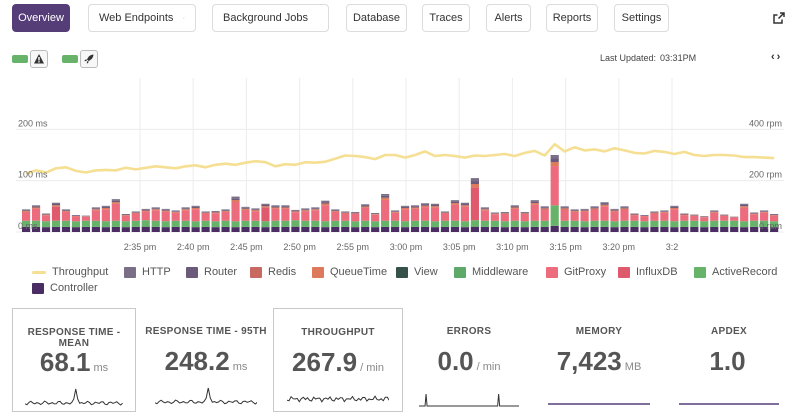 The width and height of the screenshot is (800, 414). Describe the element at coordinates (41, 18) in the screenshot. I see `tab-overview: Overview` at that location.